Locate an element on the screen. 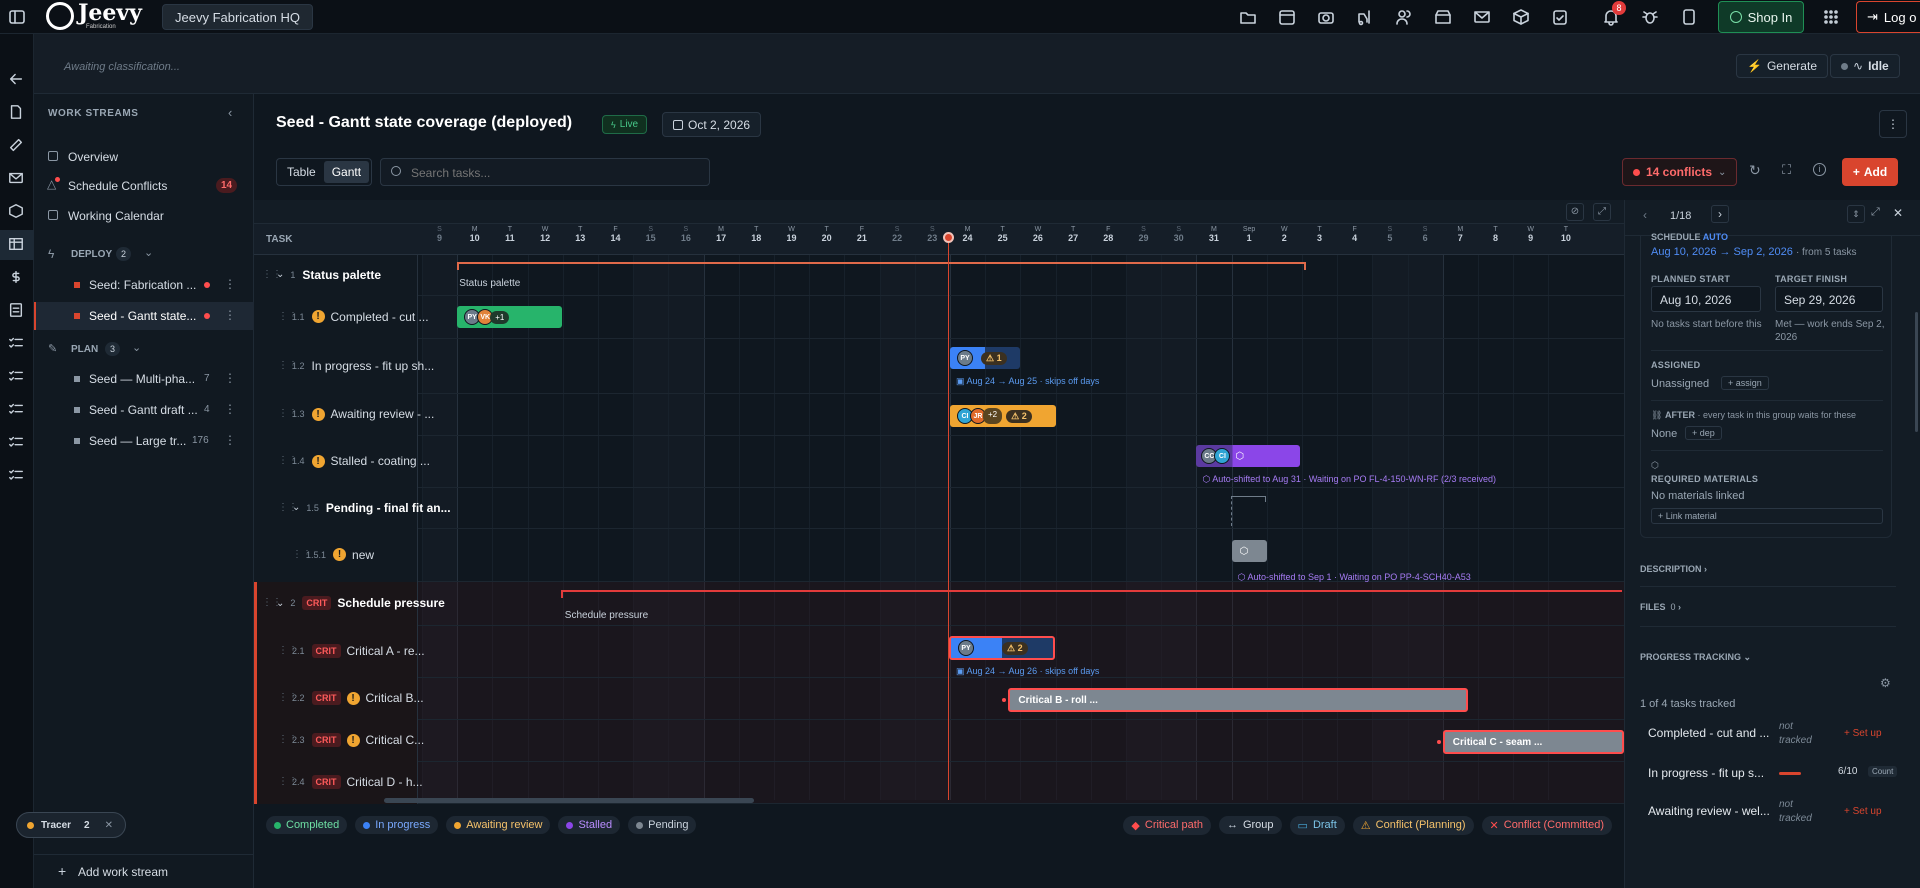 Image resolution: width=1920 pixels, height=888 pixels. fullscreen-icon: ⤢ is located at coordinates (1602, 212).